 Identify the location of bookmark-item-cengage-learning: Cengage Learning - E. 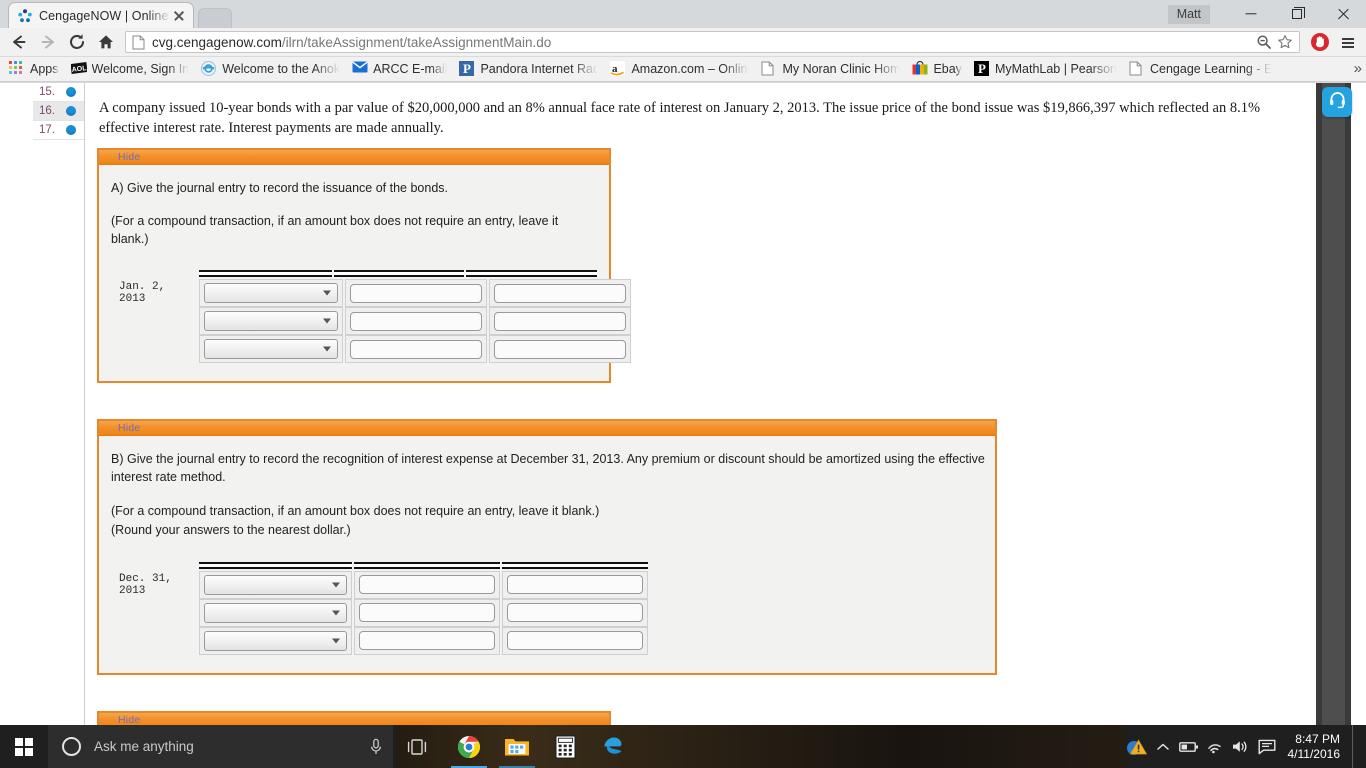
(1201, 69).